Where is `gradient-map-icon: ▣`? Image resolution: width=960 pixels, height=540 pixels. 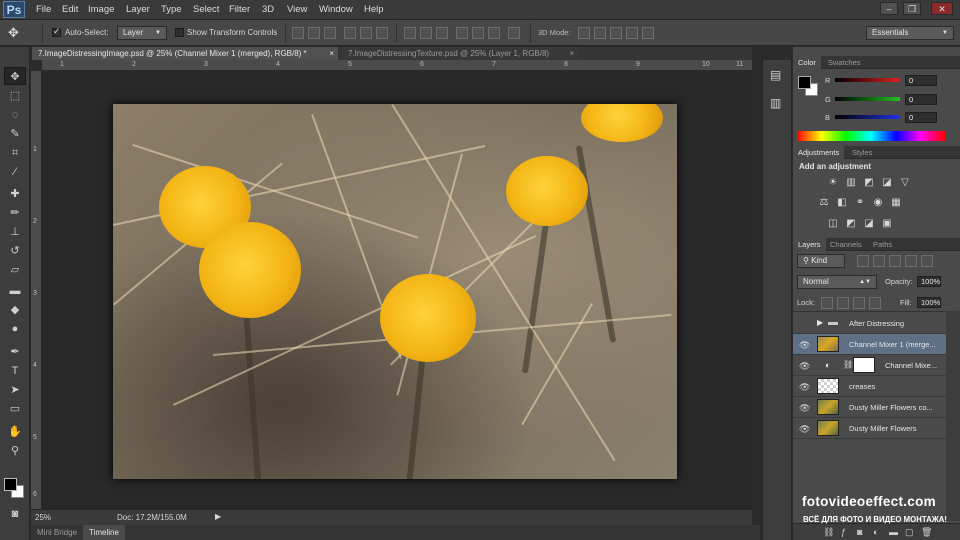
gradient-map-icon: ▣ is located at coordinates (887, 223).